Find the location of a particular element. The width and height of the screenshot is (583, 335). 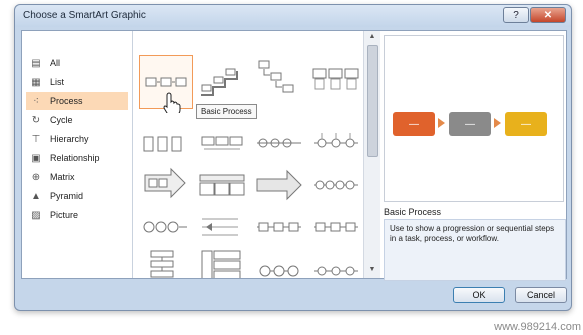

layout-step-down-process is located at coordinates (279, 81).